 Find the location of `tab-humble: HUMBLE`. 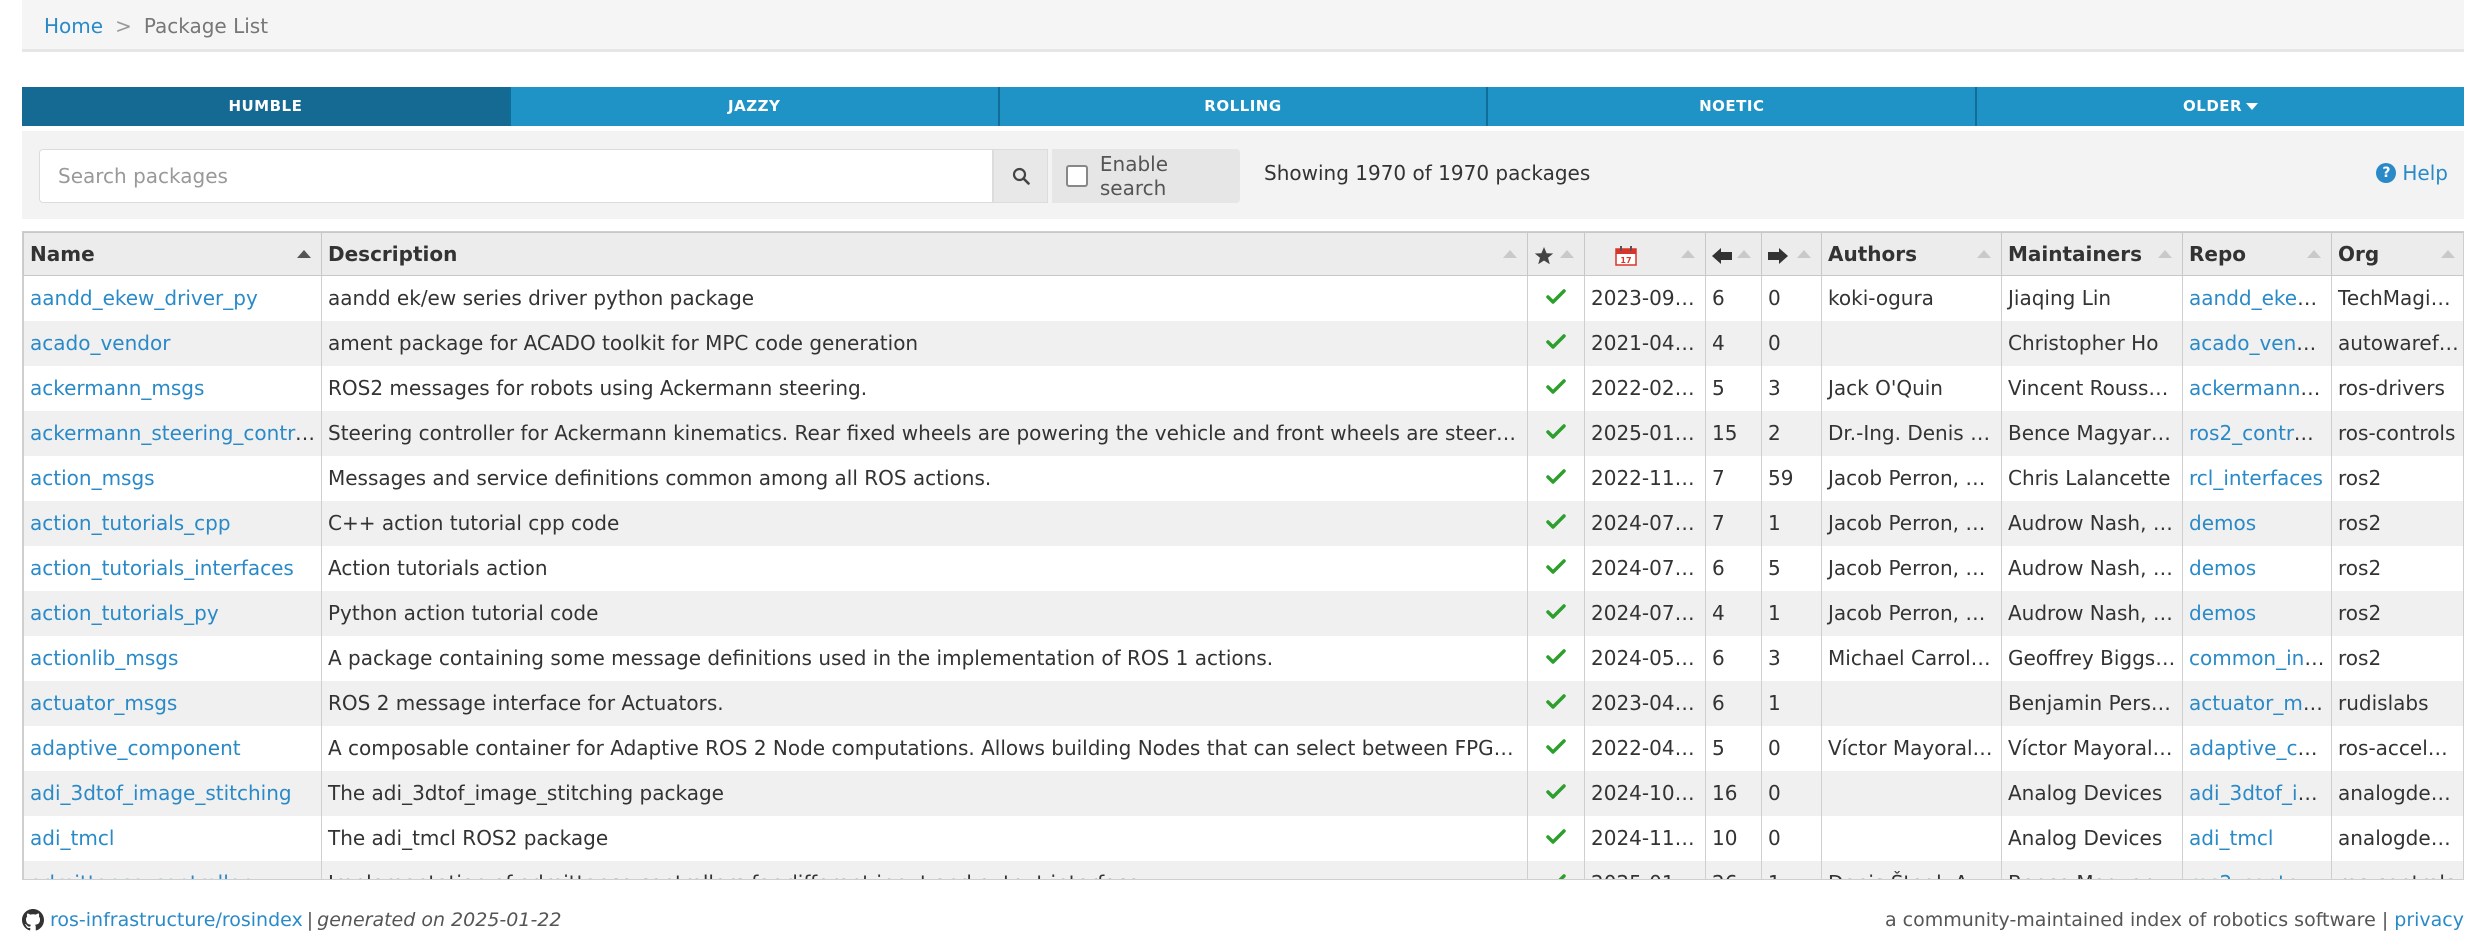

tab-humble: HUMBLE is located at coordinates (266, 106).